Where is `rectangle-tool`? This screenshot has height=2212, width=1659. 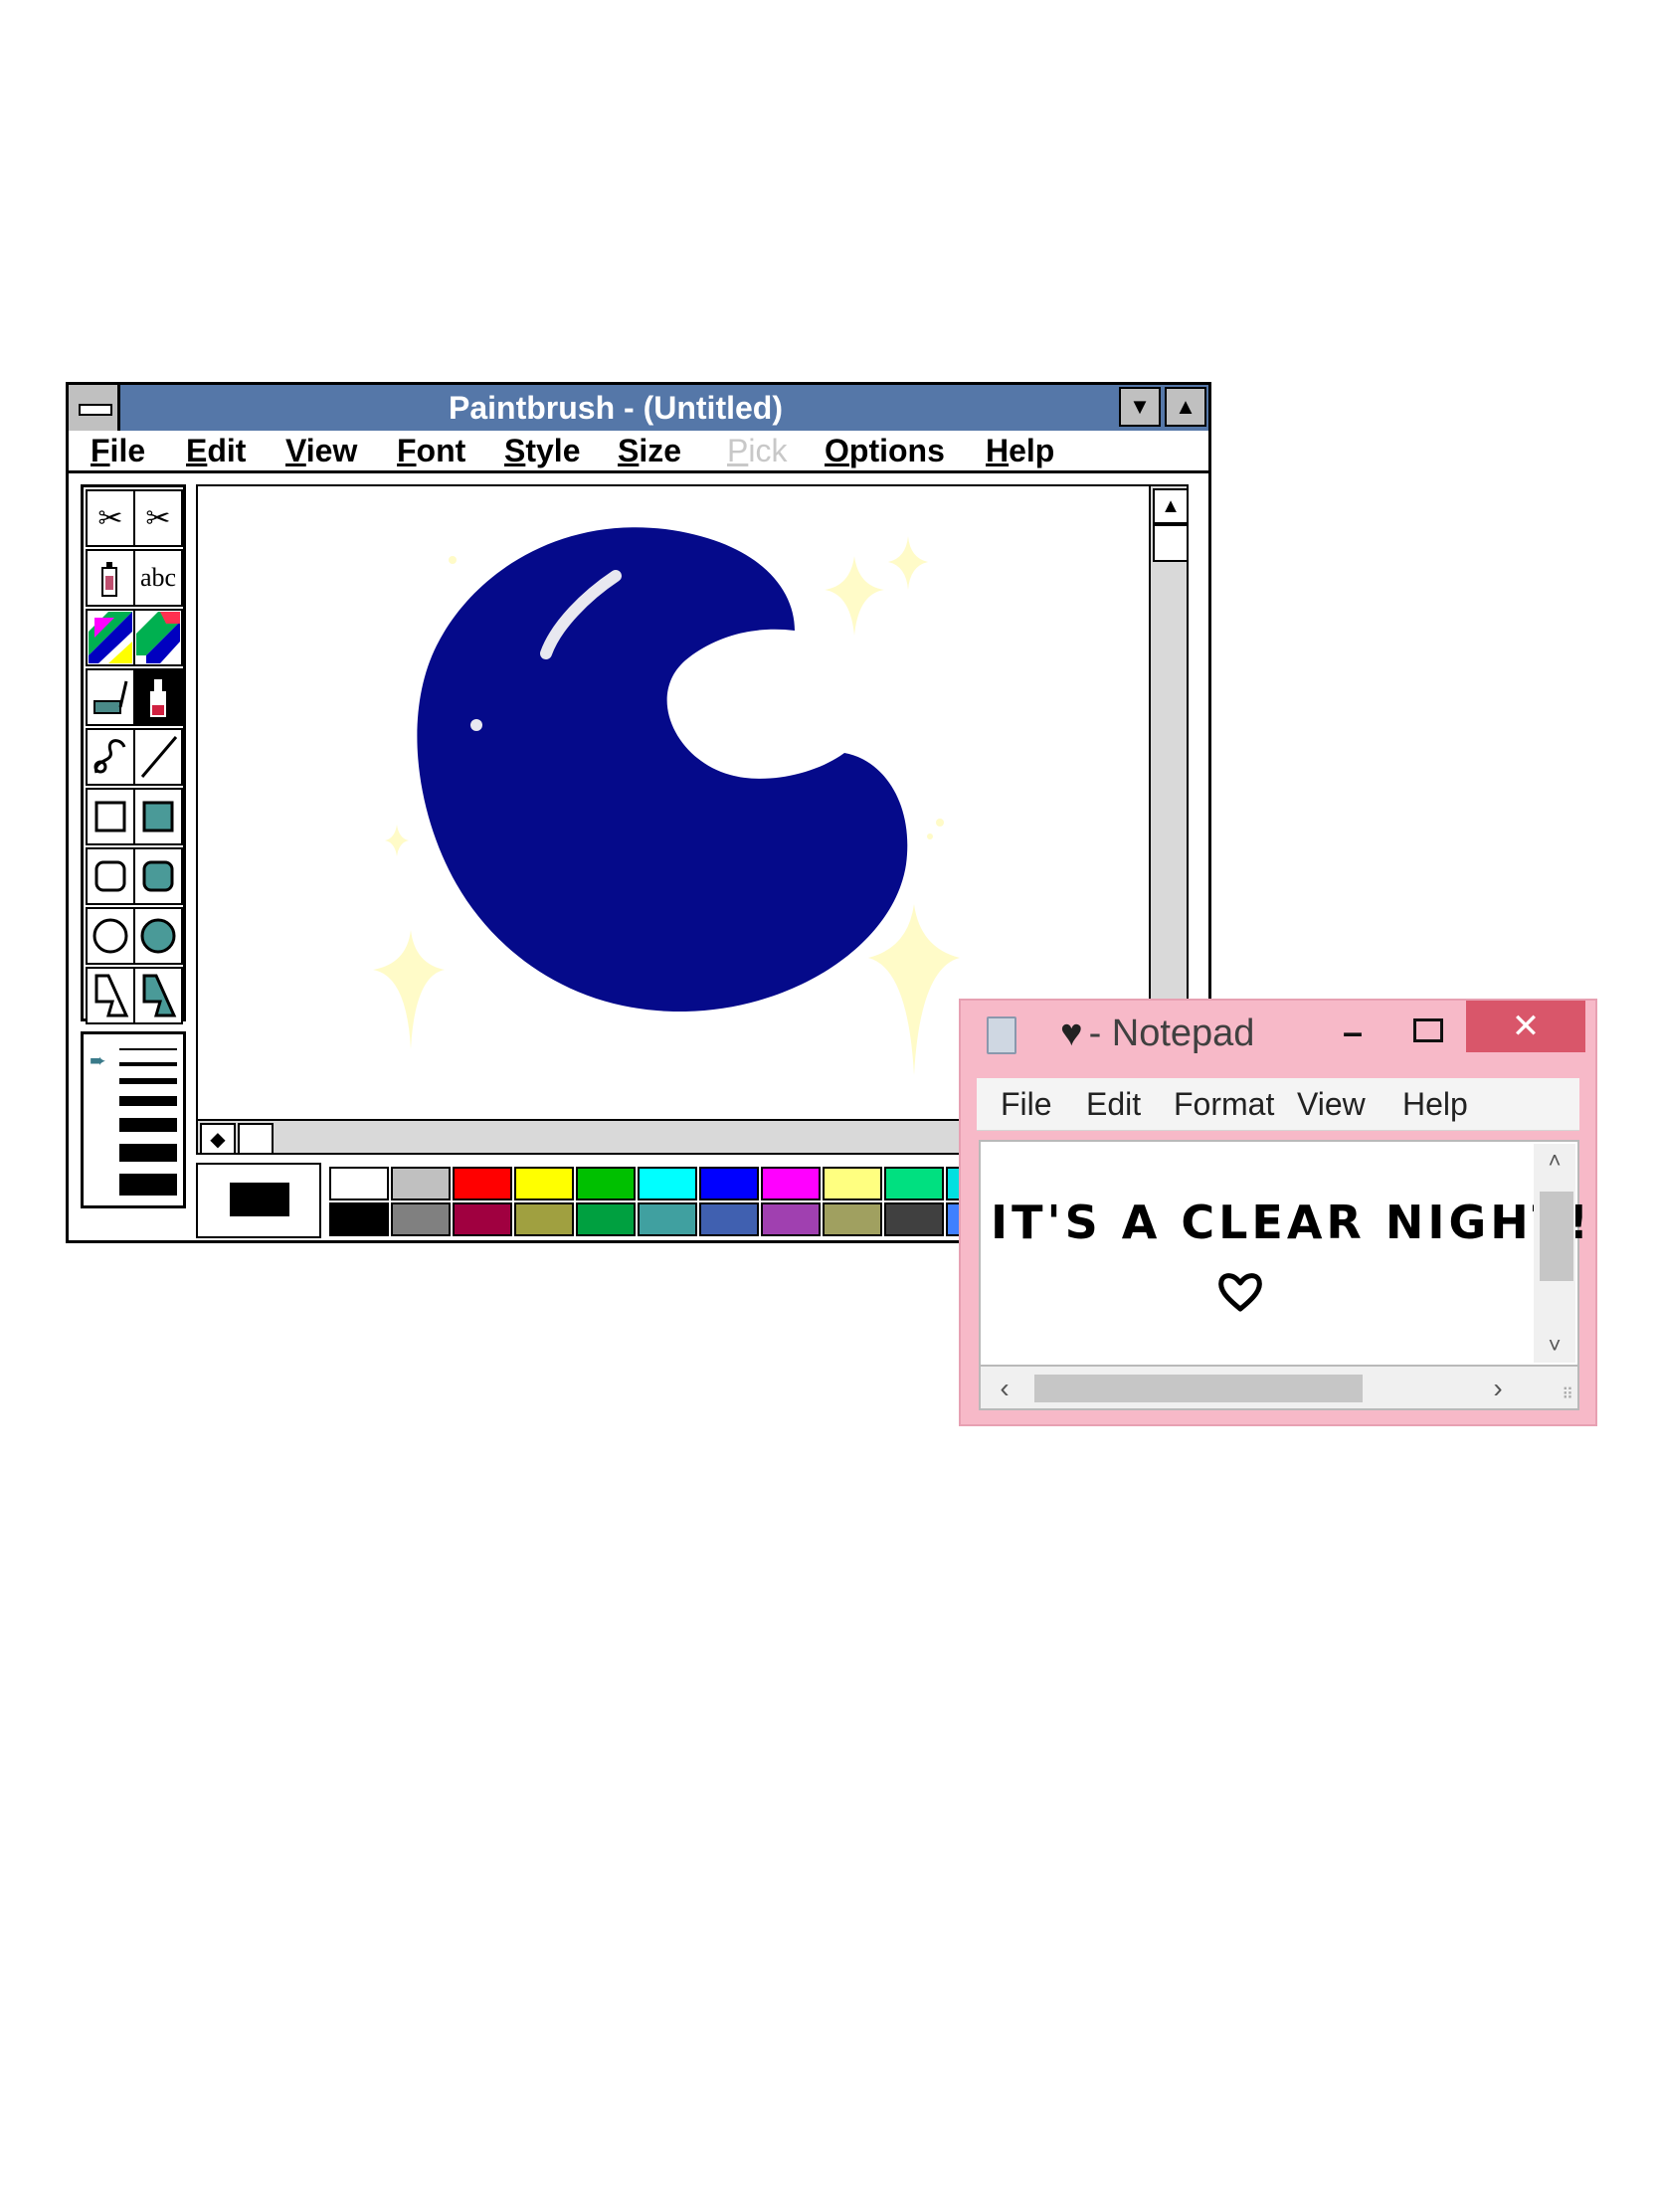 rectangle-tool is located at coordinates (110, 816).